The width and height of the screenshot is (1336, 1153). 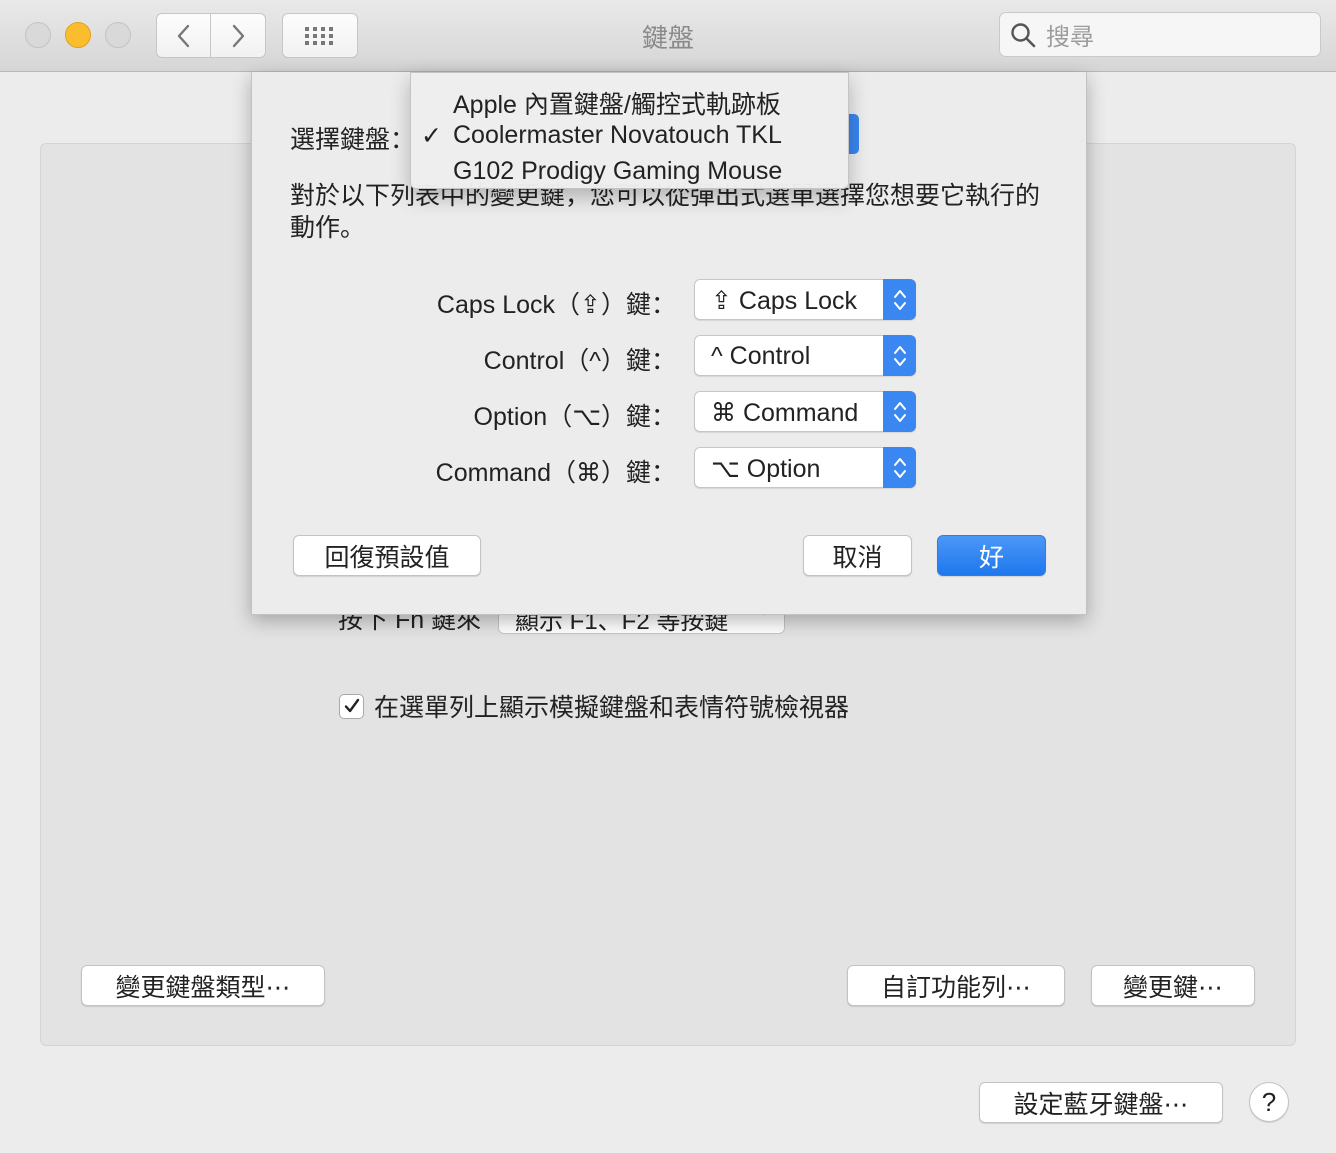 What do you see at coordinates (618, 171) in the screenshot?
I see `menu-item-label: G102 Prodigy Gaming Mouse` at bounding box center [618, 171].